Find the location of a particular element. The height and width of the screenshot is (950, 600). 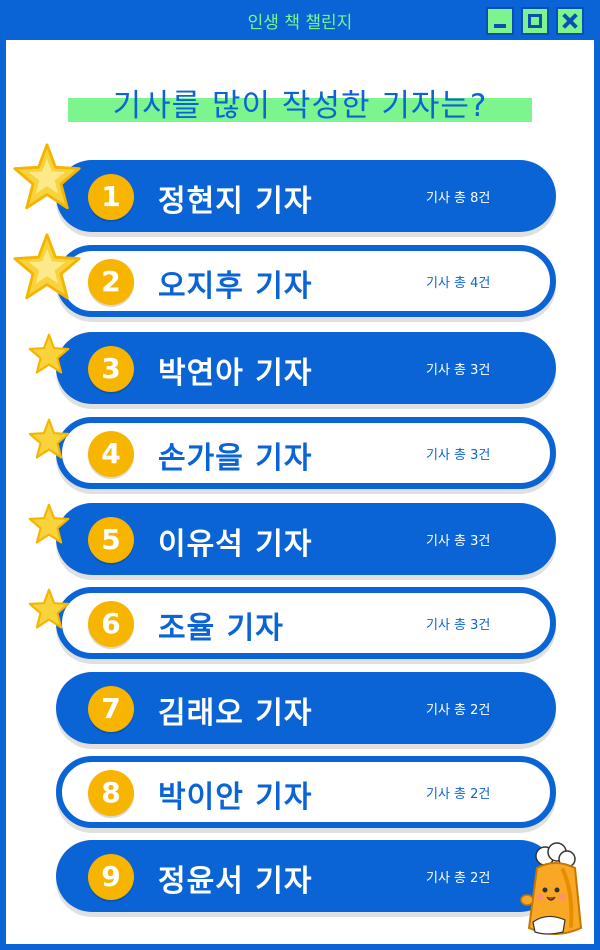

ranking-row-5: 5 이유석 기자 기사 총 3건 is located at coordinates (306, 539).